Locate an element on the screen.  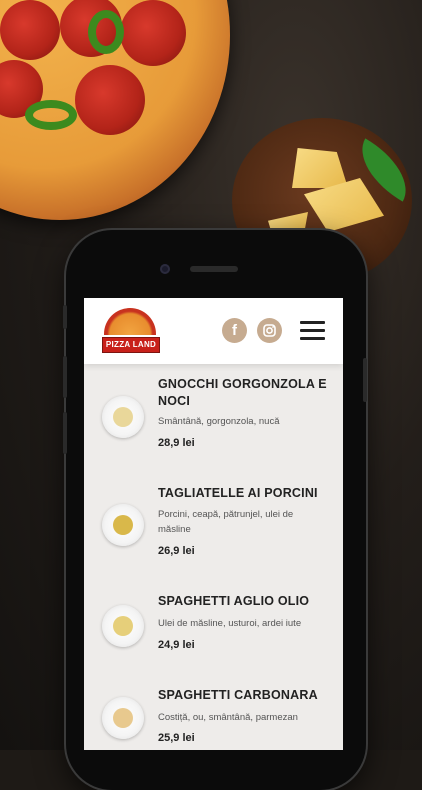
dish-name: GNOCCHI GORGONZOLA E NOCI is located at coordinates (242, 392).